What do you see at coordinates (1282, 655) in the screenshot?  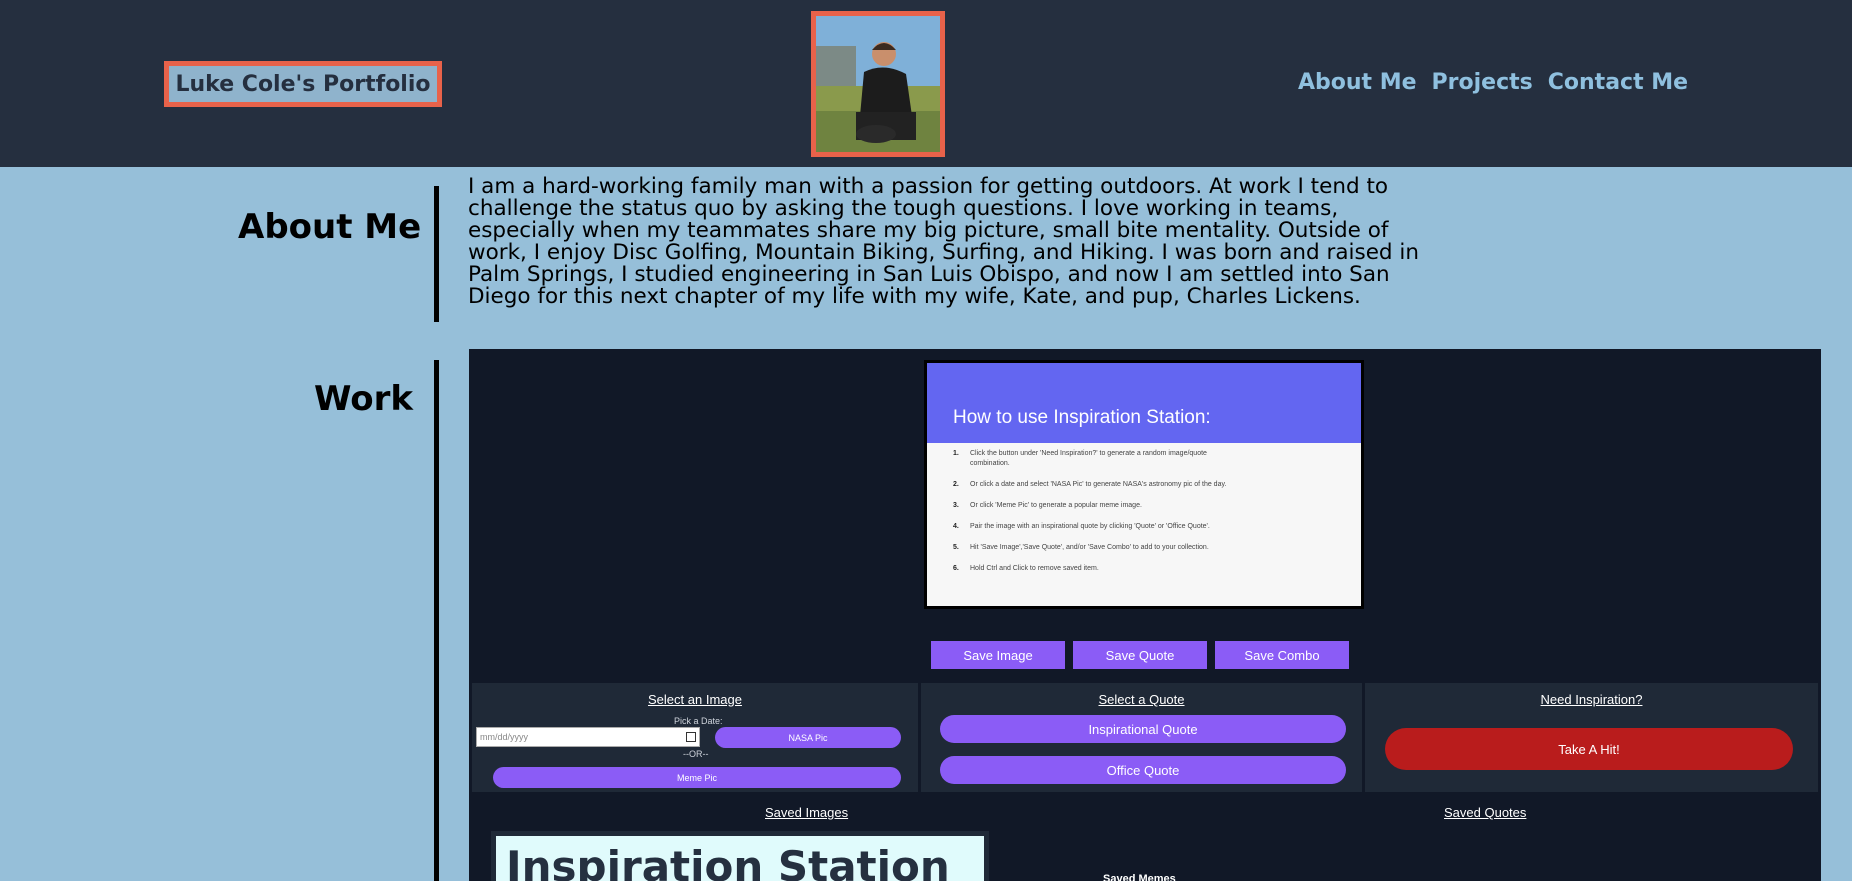 I see `save-combo-button: Save Combo` at bounding box center [1282, 655].